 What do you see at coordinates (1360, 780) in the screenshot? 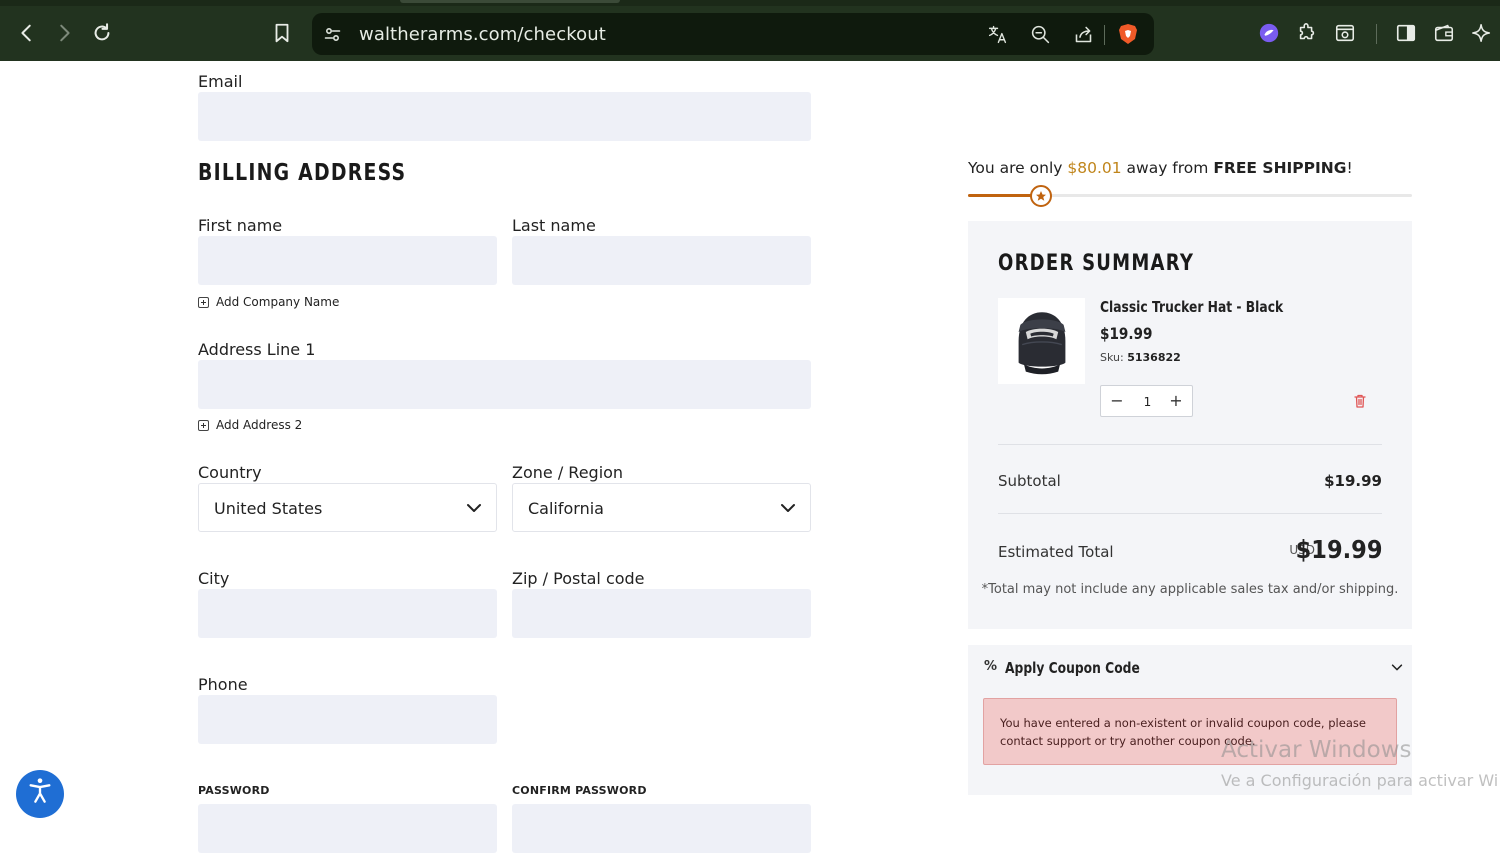
I see `windows-activation-subtitle: Ve a Configuración para activar Wi` at bounding box center [1360, 780].